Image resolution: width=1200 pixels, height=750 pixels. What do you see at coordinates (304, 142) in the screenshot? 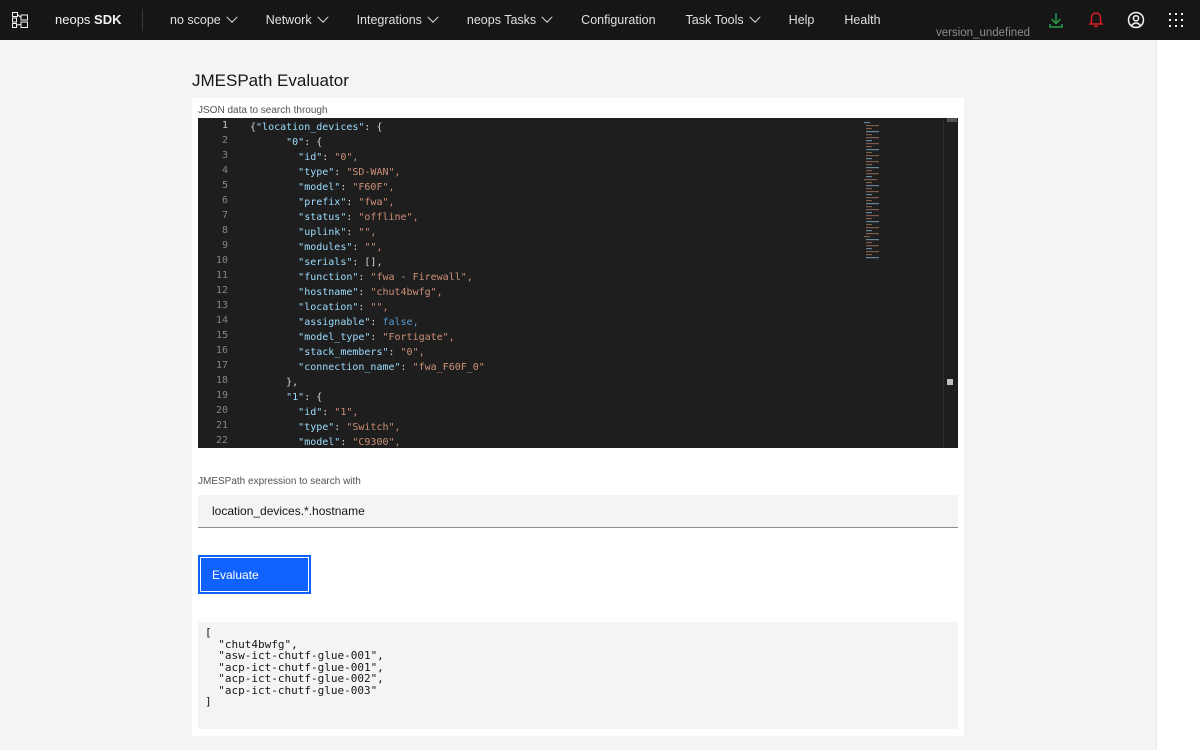
I see `code-line: "0": {` at bounding box center [304, 142].